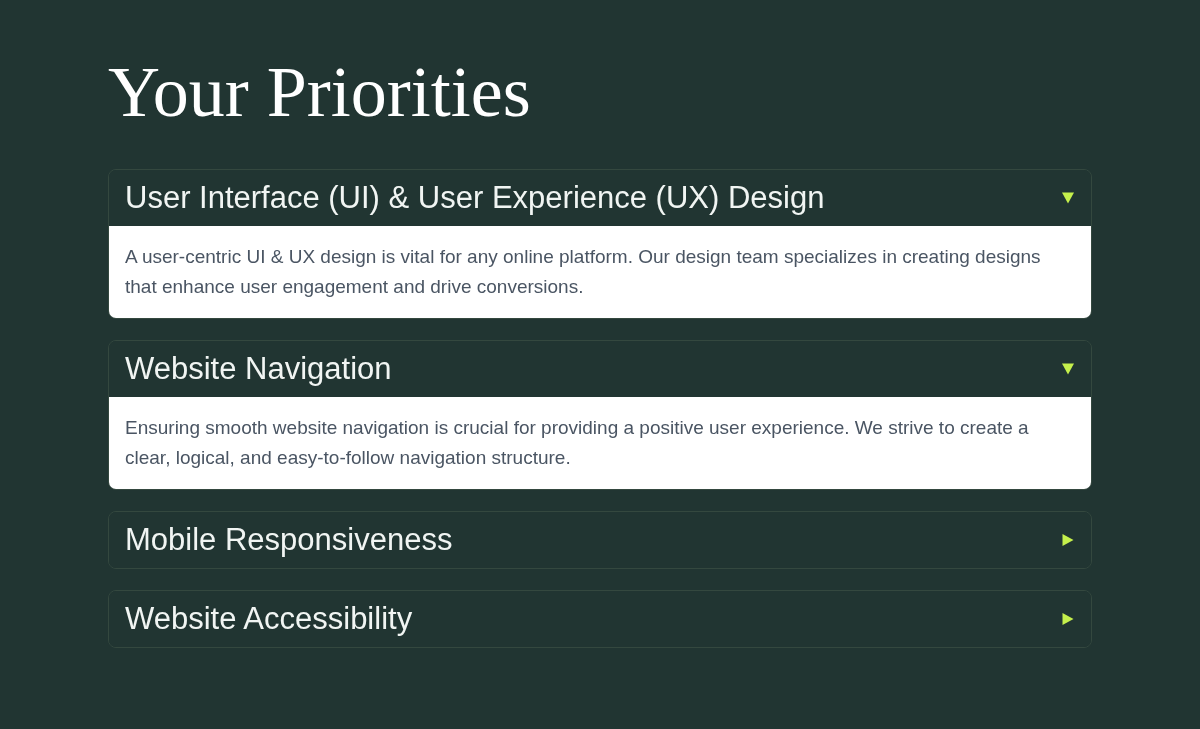 This screenshot has width=1200, height=729. What do you see at coordinates (600, 619) in the screenshot?
I see `accordion-header: Website Accessibility` at bounding box center [600, 619].